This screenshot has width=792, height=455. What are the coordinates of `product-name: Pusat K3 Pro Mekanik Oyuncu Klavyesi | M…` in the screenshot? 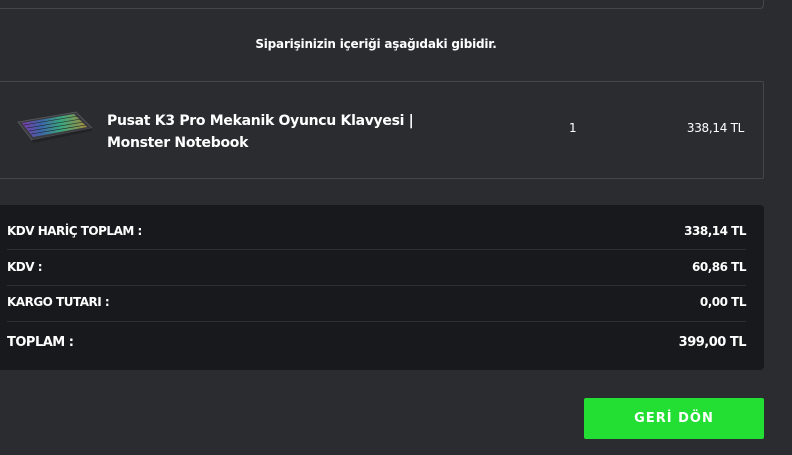 It's located at (267, 132).